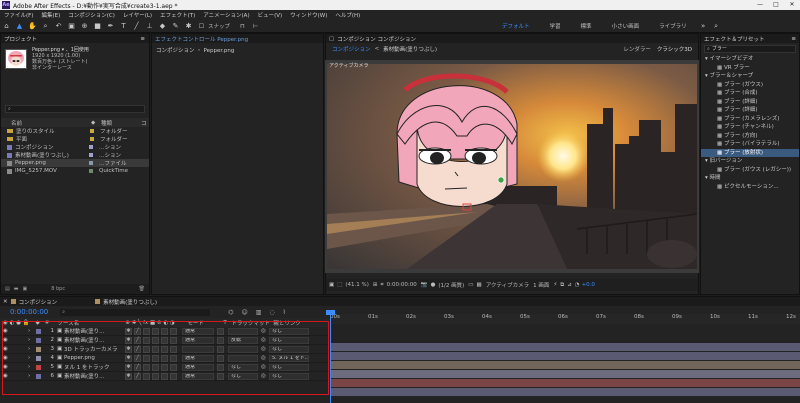  I want to click on project-list-item: 塗りのスタイル フォルダー, so click(75, 131).